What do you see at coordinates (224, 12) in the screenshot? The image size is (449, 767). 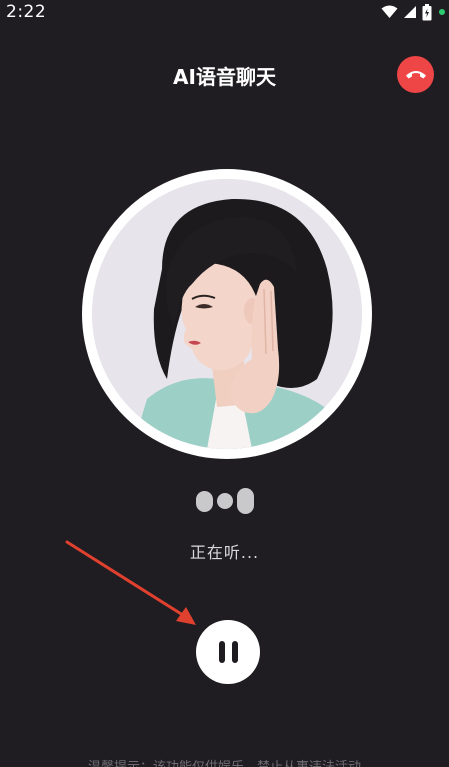 I see `status-bar: 2:22` at bounding box center [224, 12].